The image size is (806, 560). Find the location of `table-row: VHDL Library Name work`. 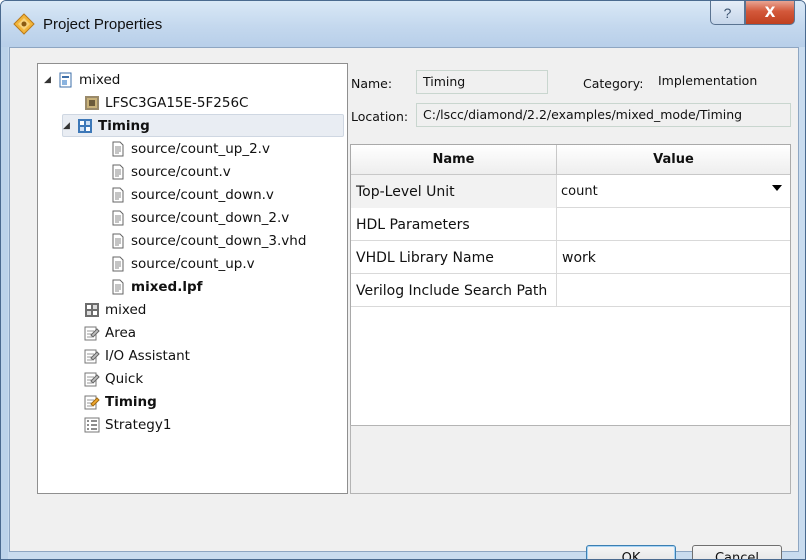

table-row: VHDL Library Name work is located at coordinates (570, 257).